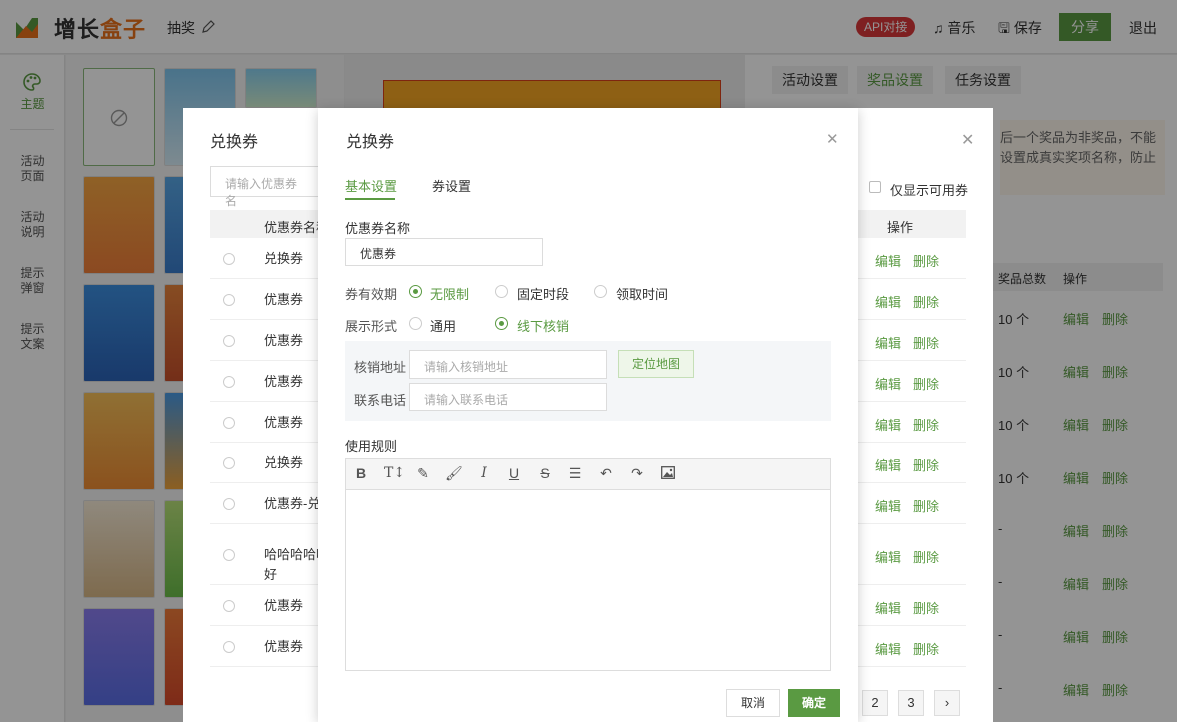  I want to click on redo-icon: ↷, so click(637, 473).